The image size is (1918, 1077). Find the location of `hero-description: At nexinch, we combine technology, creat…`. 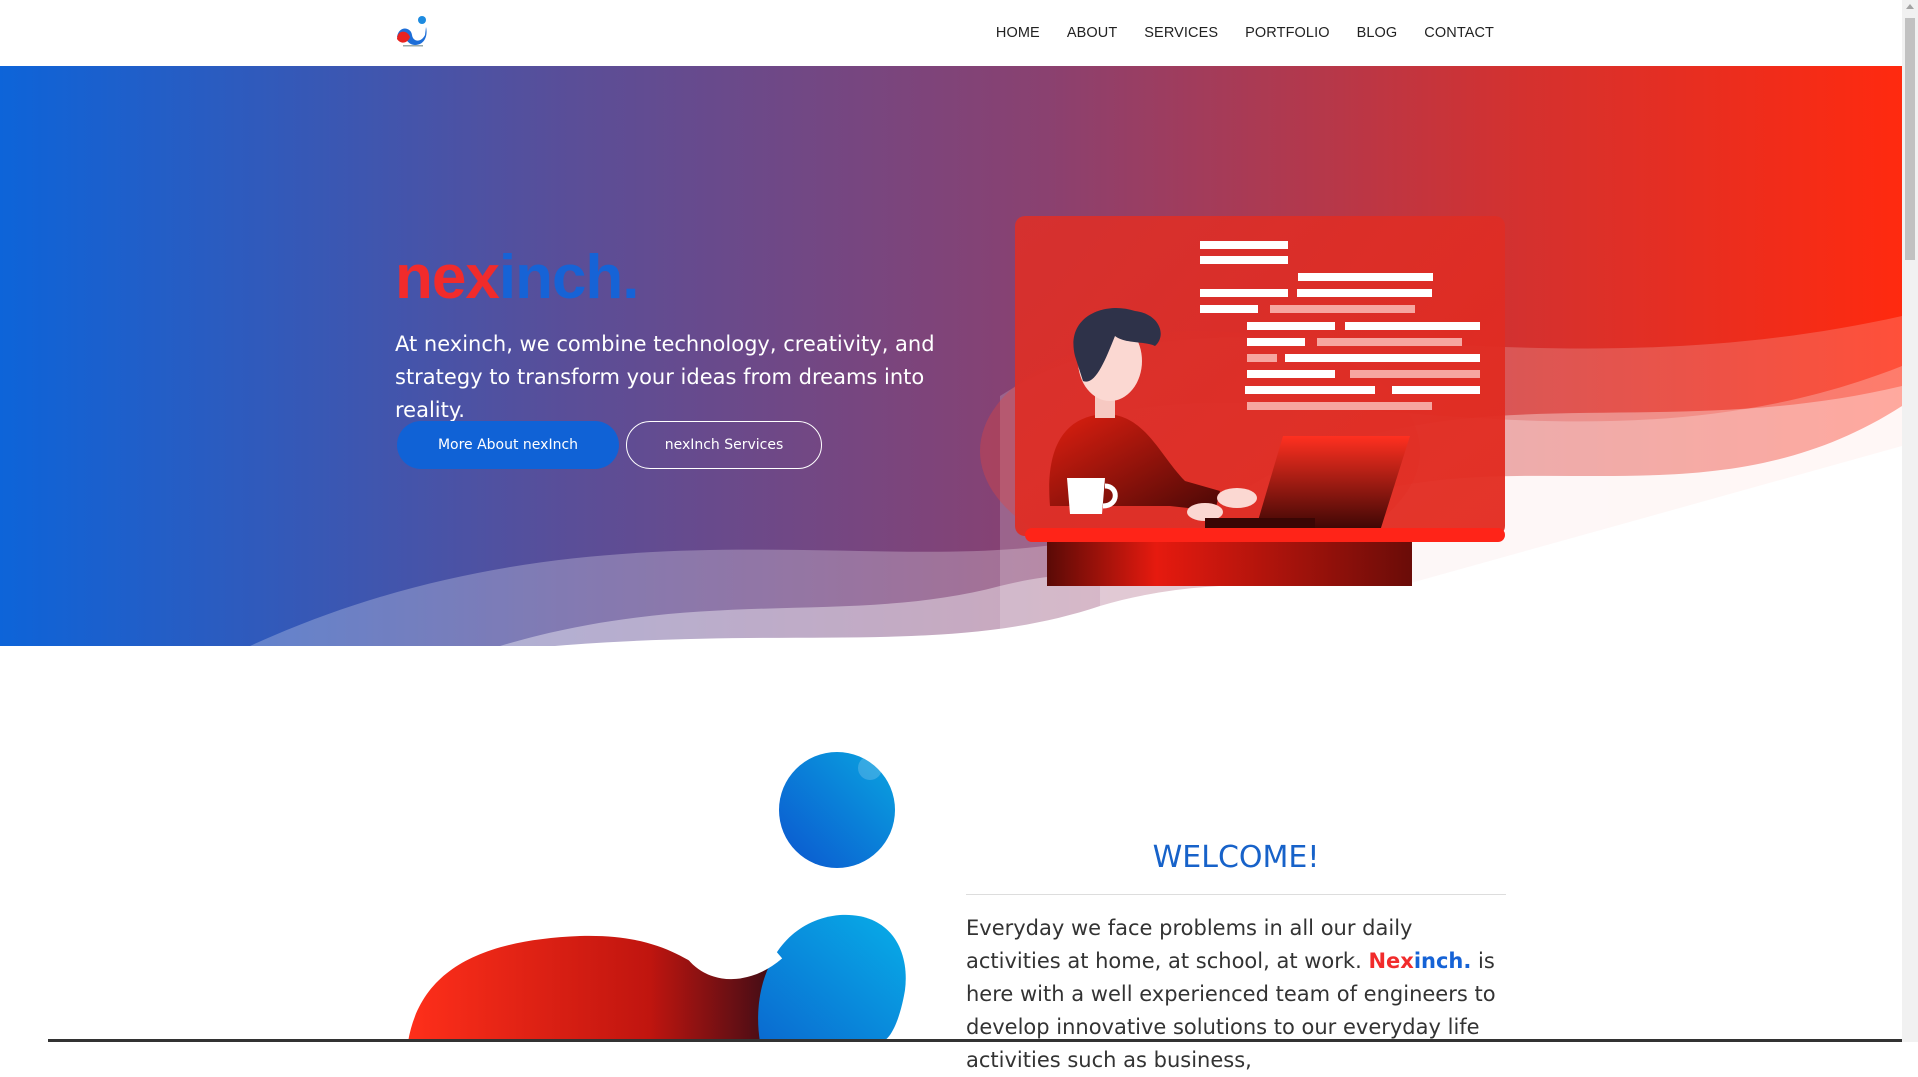

hero-description: At nexinch, we combine technology, creat… is located at coordinates (665, 377).